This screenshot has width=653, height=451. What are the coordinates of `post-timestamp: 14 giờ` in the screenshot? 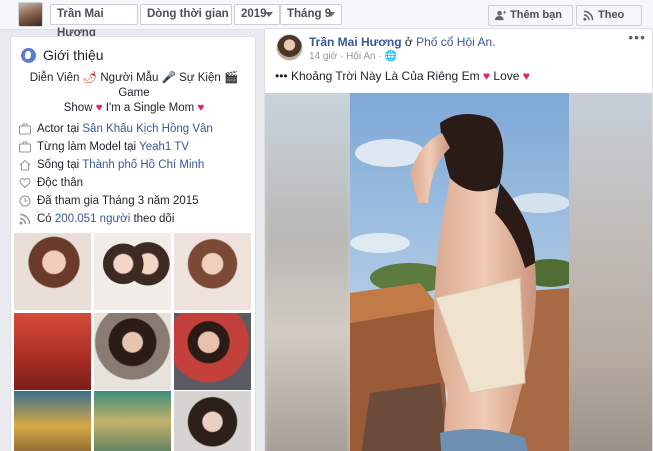 It's located at (323, 56).